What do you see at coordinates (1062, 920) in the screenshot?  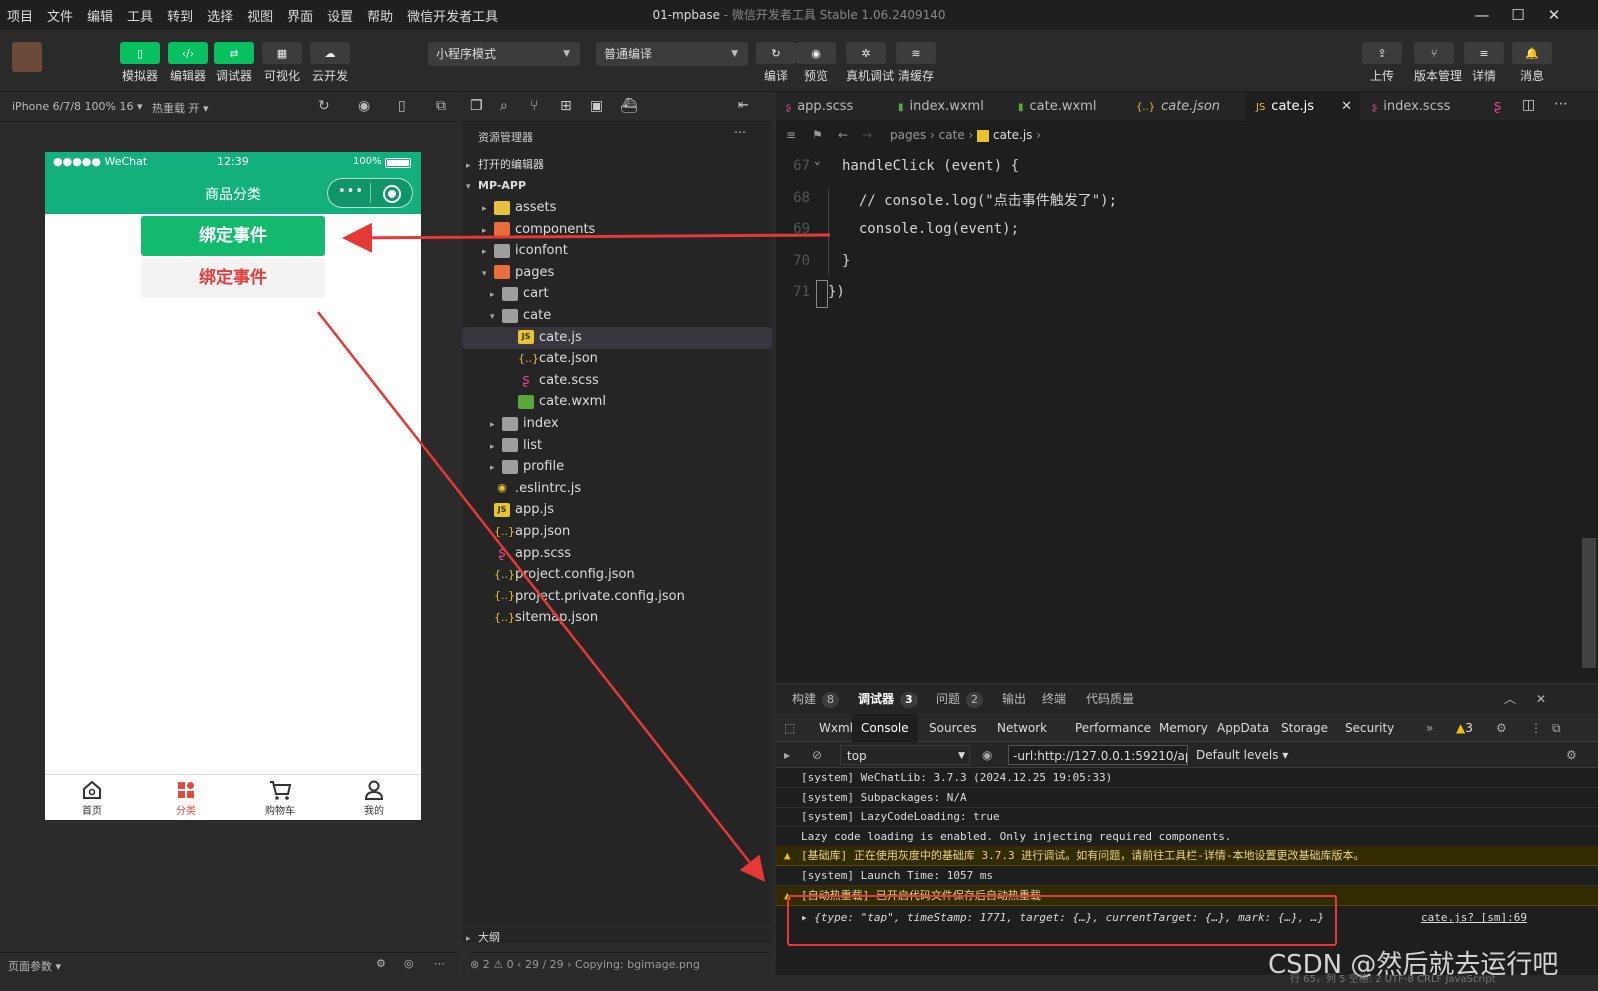 I see `highlight-box` at bounding box center [1062, 920].